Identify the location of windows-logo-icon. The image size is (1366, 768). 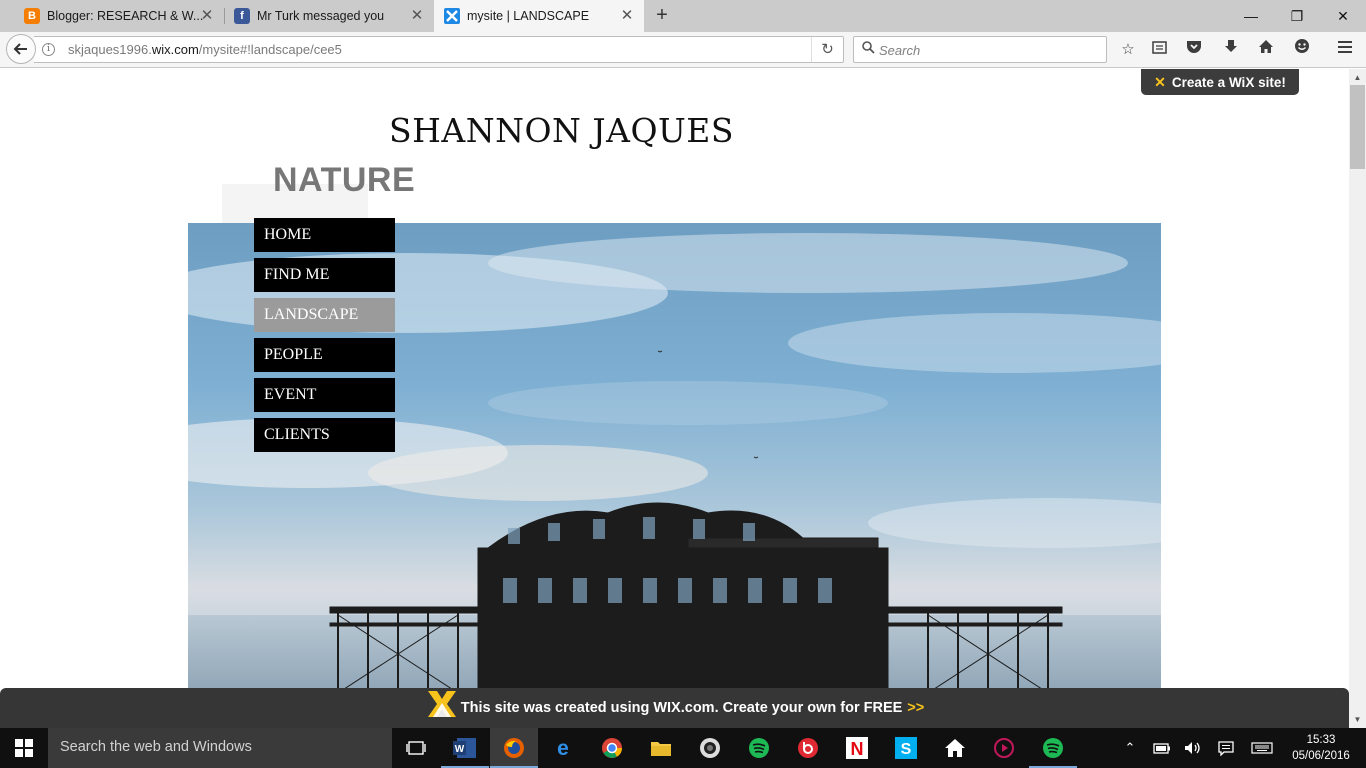
(24, 748).